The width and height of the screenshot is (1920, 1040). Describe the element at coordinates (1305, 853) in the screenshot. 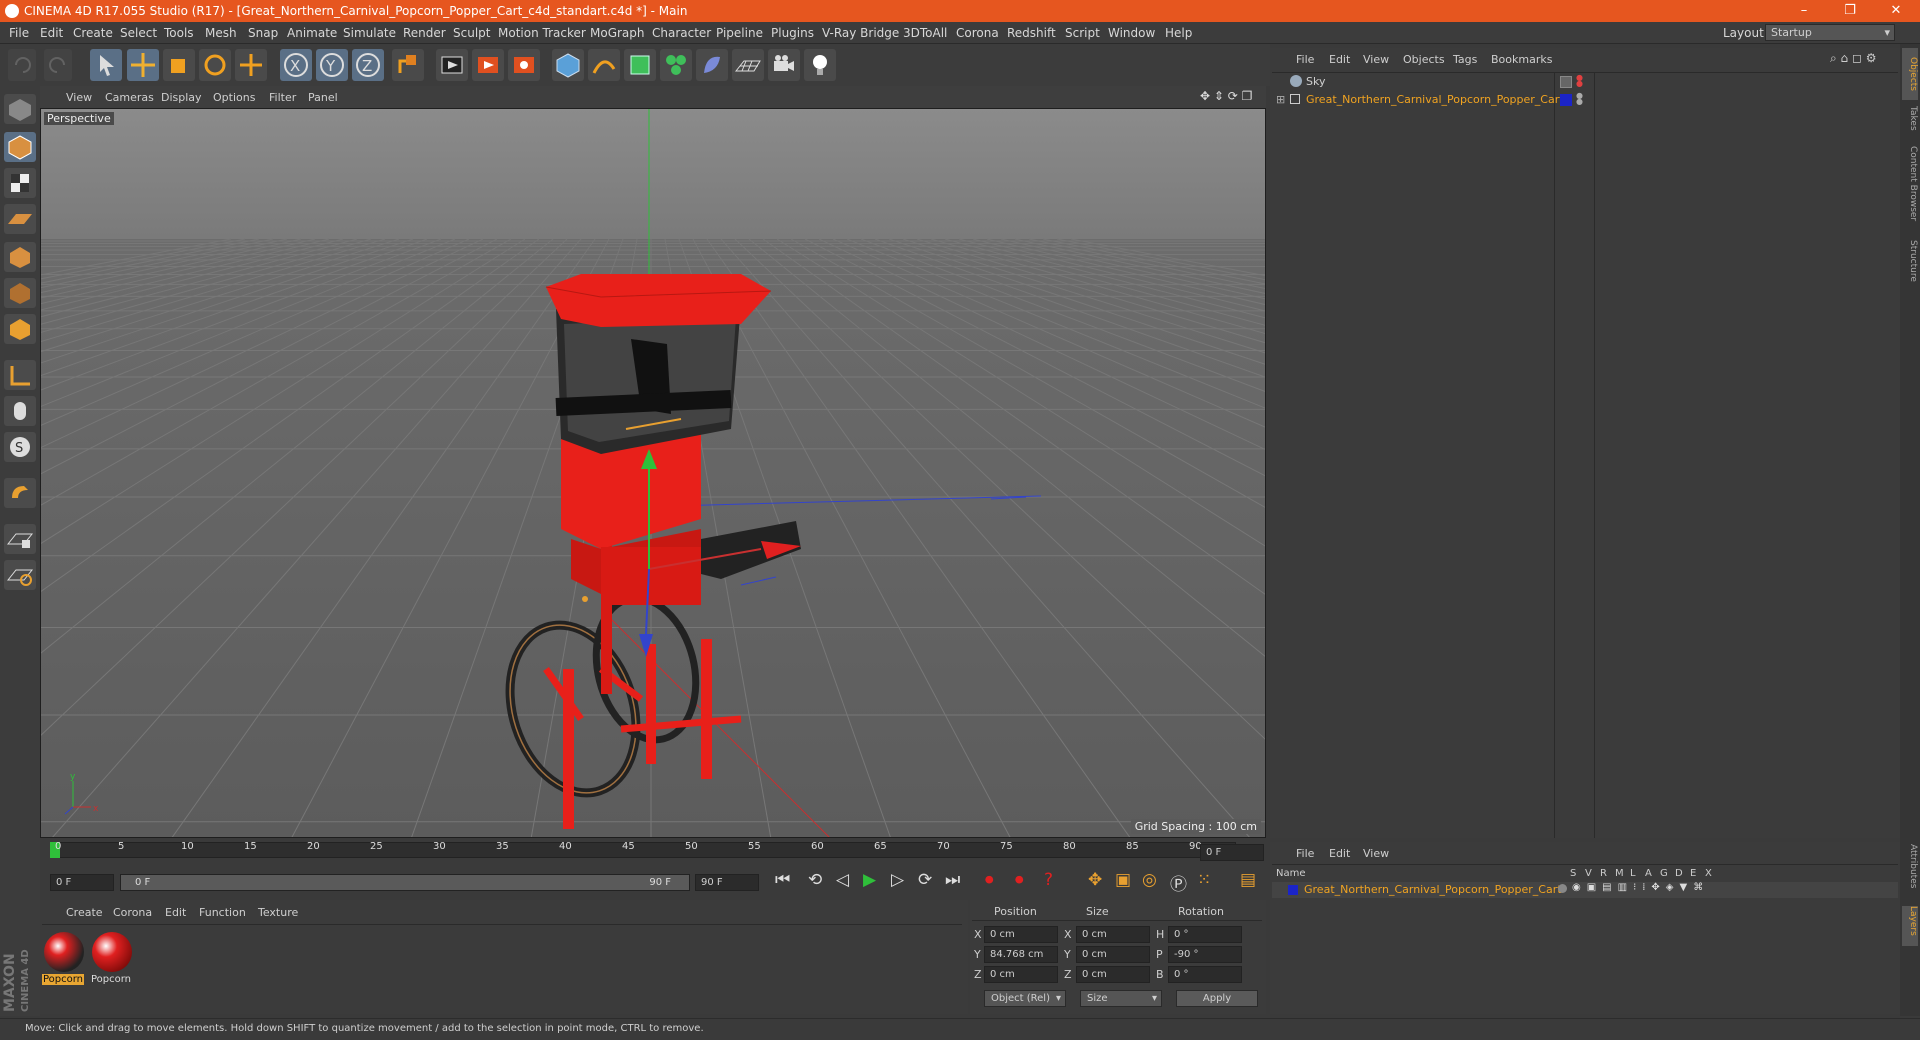

I see `layer-menu-file: File` at that location.